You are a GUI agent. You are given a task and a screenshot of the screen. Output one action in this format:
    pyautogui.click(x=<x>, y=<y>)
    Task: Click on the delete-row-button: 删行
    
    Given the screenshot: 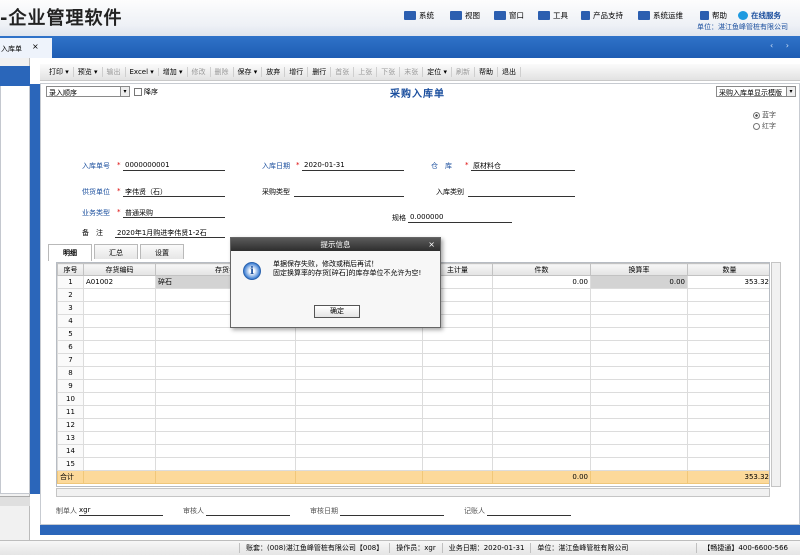 What is the action you would take?
    pyautogui.click(x=320, y=72)
    